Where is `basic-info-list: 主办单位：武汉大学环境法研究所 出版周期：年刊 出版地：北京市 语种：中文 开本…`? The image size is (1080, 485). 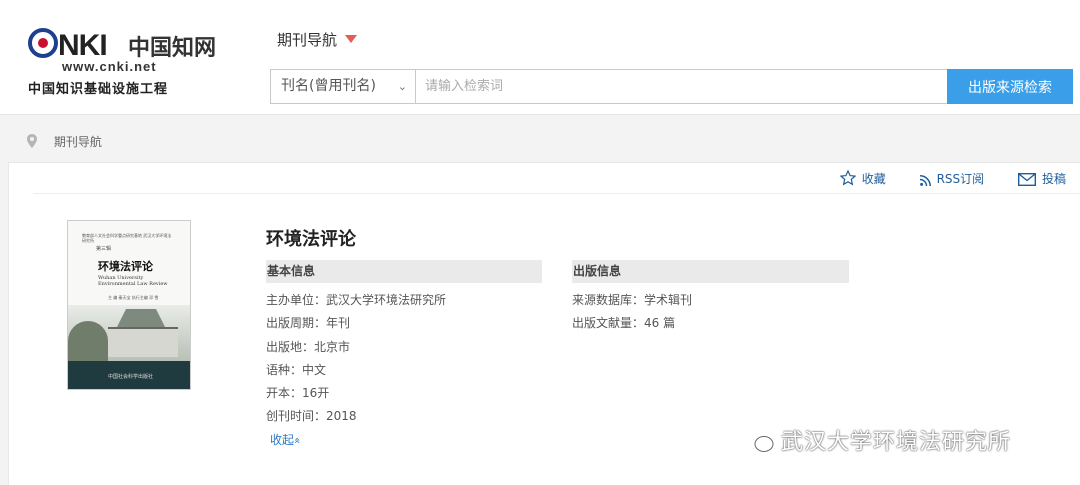
basic-info-list: 主办单位：武汉大学环境法研究所 出版周期：年刊 出版地：北京市 语种：中文 开本… is located at coordinates (356, 359).